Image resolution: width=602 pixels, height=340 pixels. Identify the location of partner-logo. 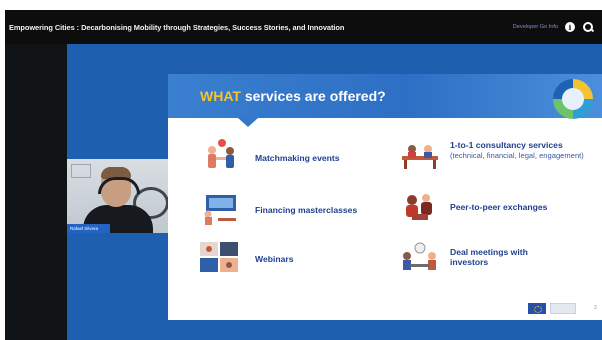
(563, 308).